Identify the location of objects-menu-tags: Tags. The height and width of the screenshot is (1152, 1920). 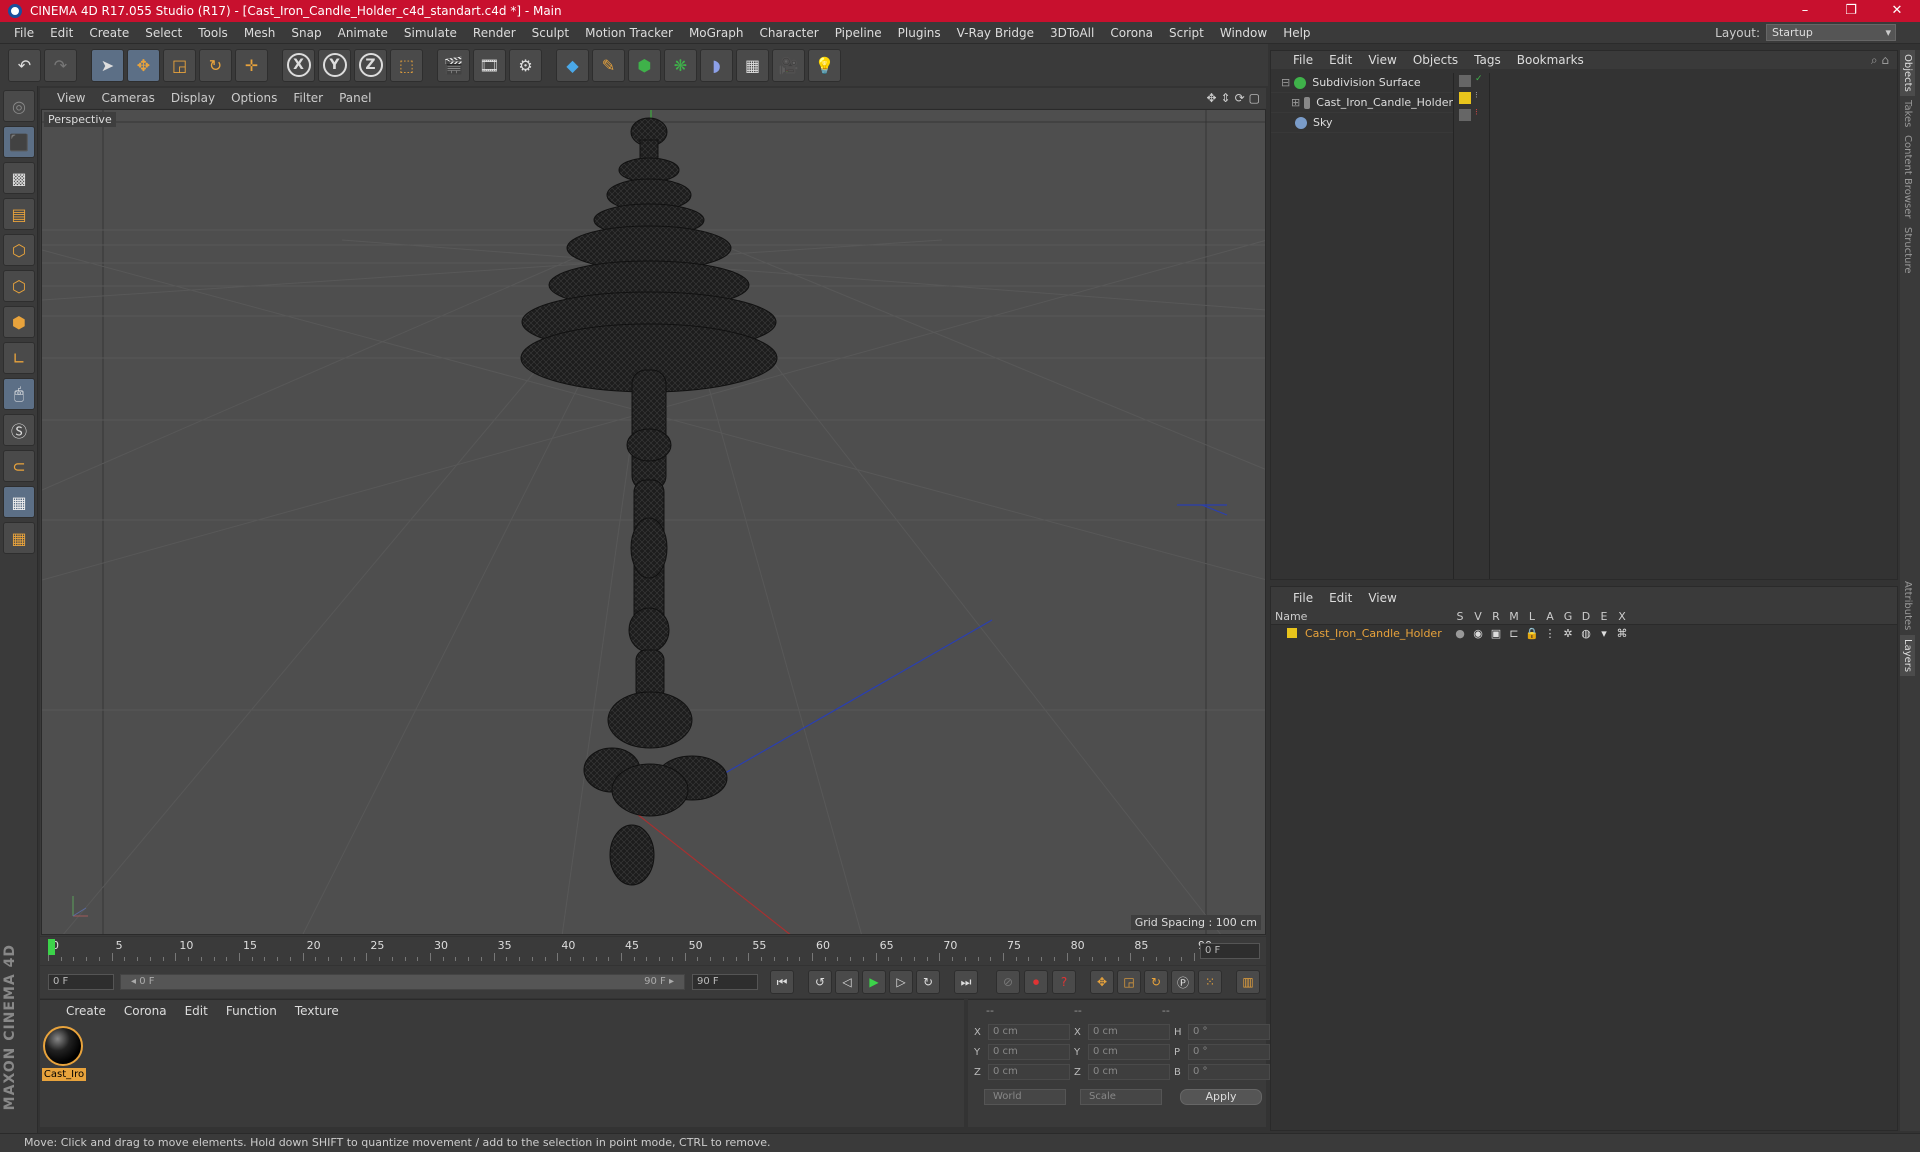
(1487, 60).